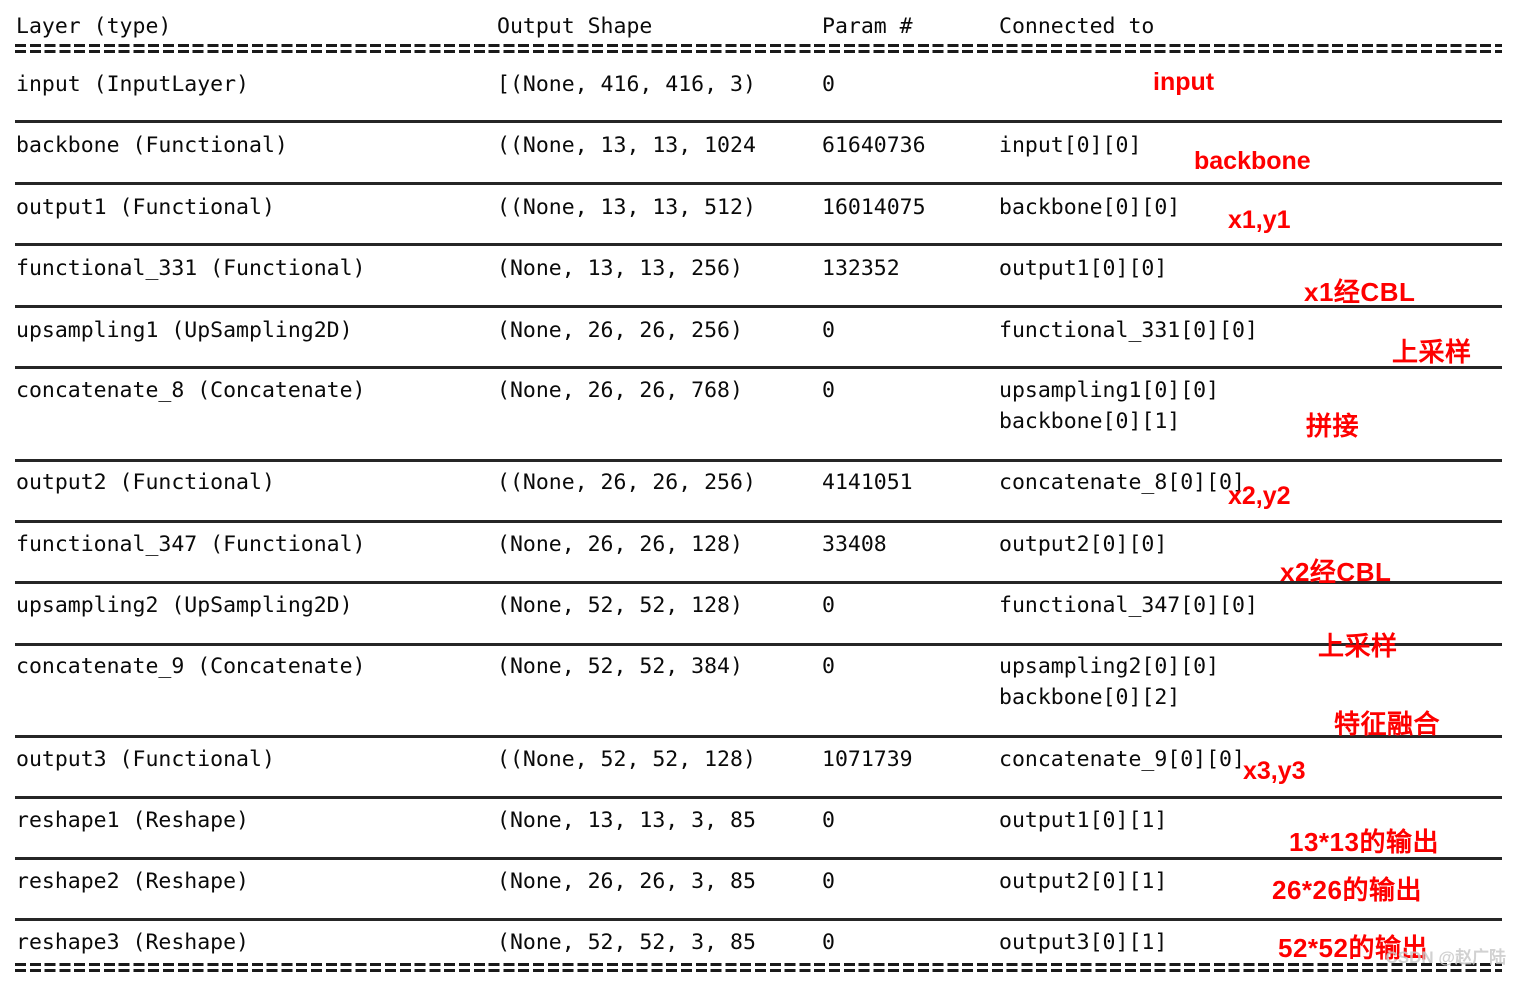 The width and height of the screenshot is (1514, 982). What do you see at coordinates (1090, 697) in the screenshot?
I see `cell-connected-to-secondary: backbone[0][2]` at bounding box center [1090, 697].